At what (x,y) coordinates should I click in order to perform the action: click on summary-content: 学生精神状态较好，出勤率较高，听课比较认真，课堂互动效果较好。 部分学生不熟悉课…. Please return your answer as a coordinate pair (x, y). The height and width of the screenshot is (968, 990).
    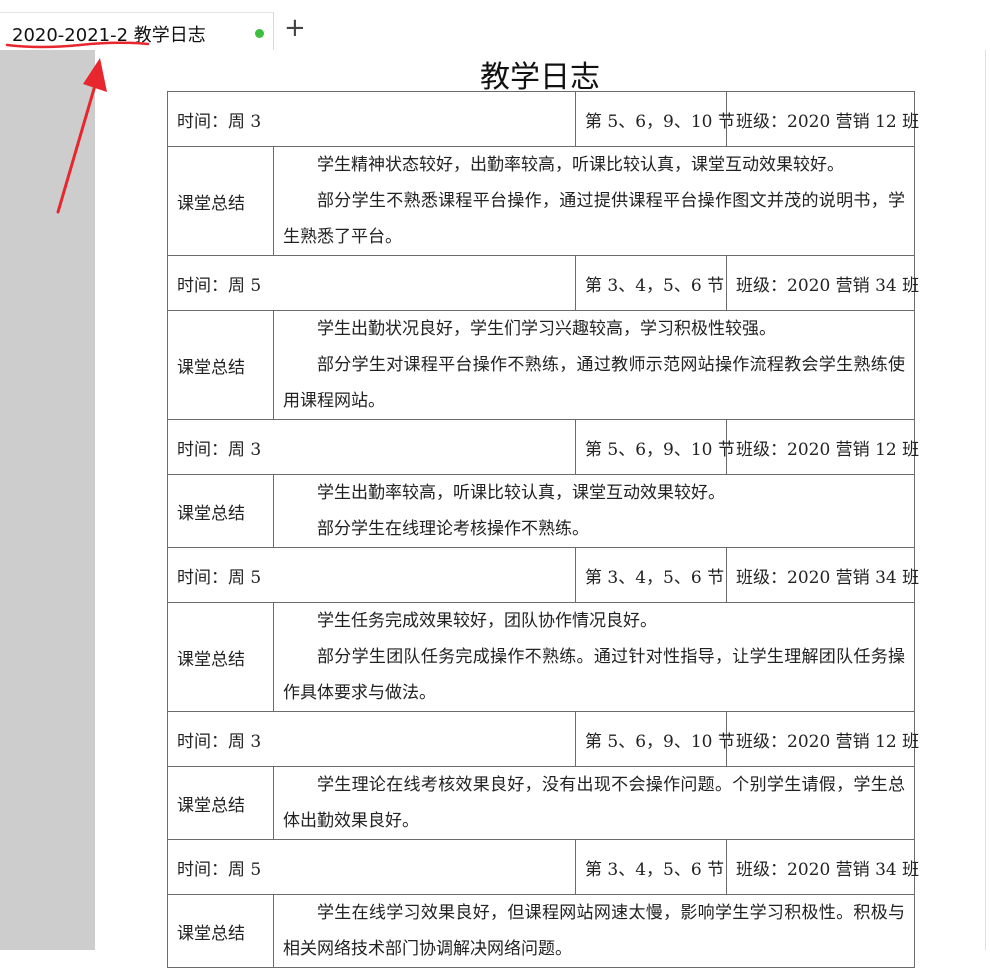
    Looking at the image, I should click on (594, 201).